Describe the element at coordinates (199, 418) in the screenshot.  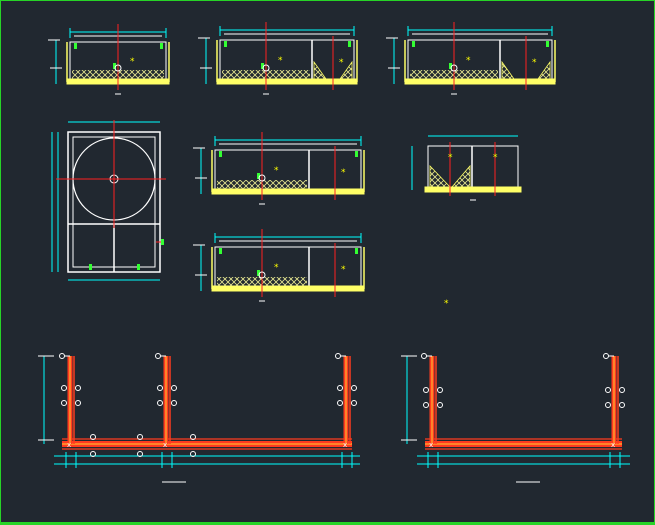
I see `reinforcement-detail: xxx` at that location.